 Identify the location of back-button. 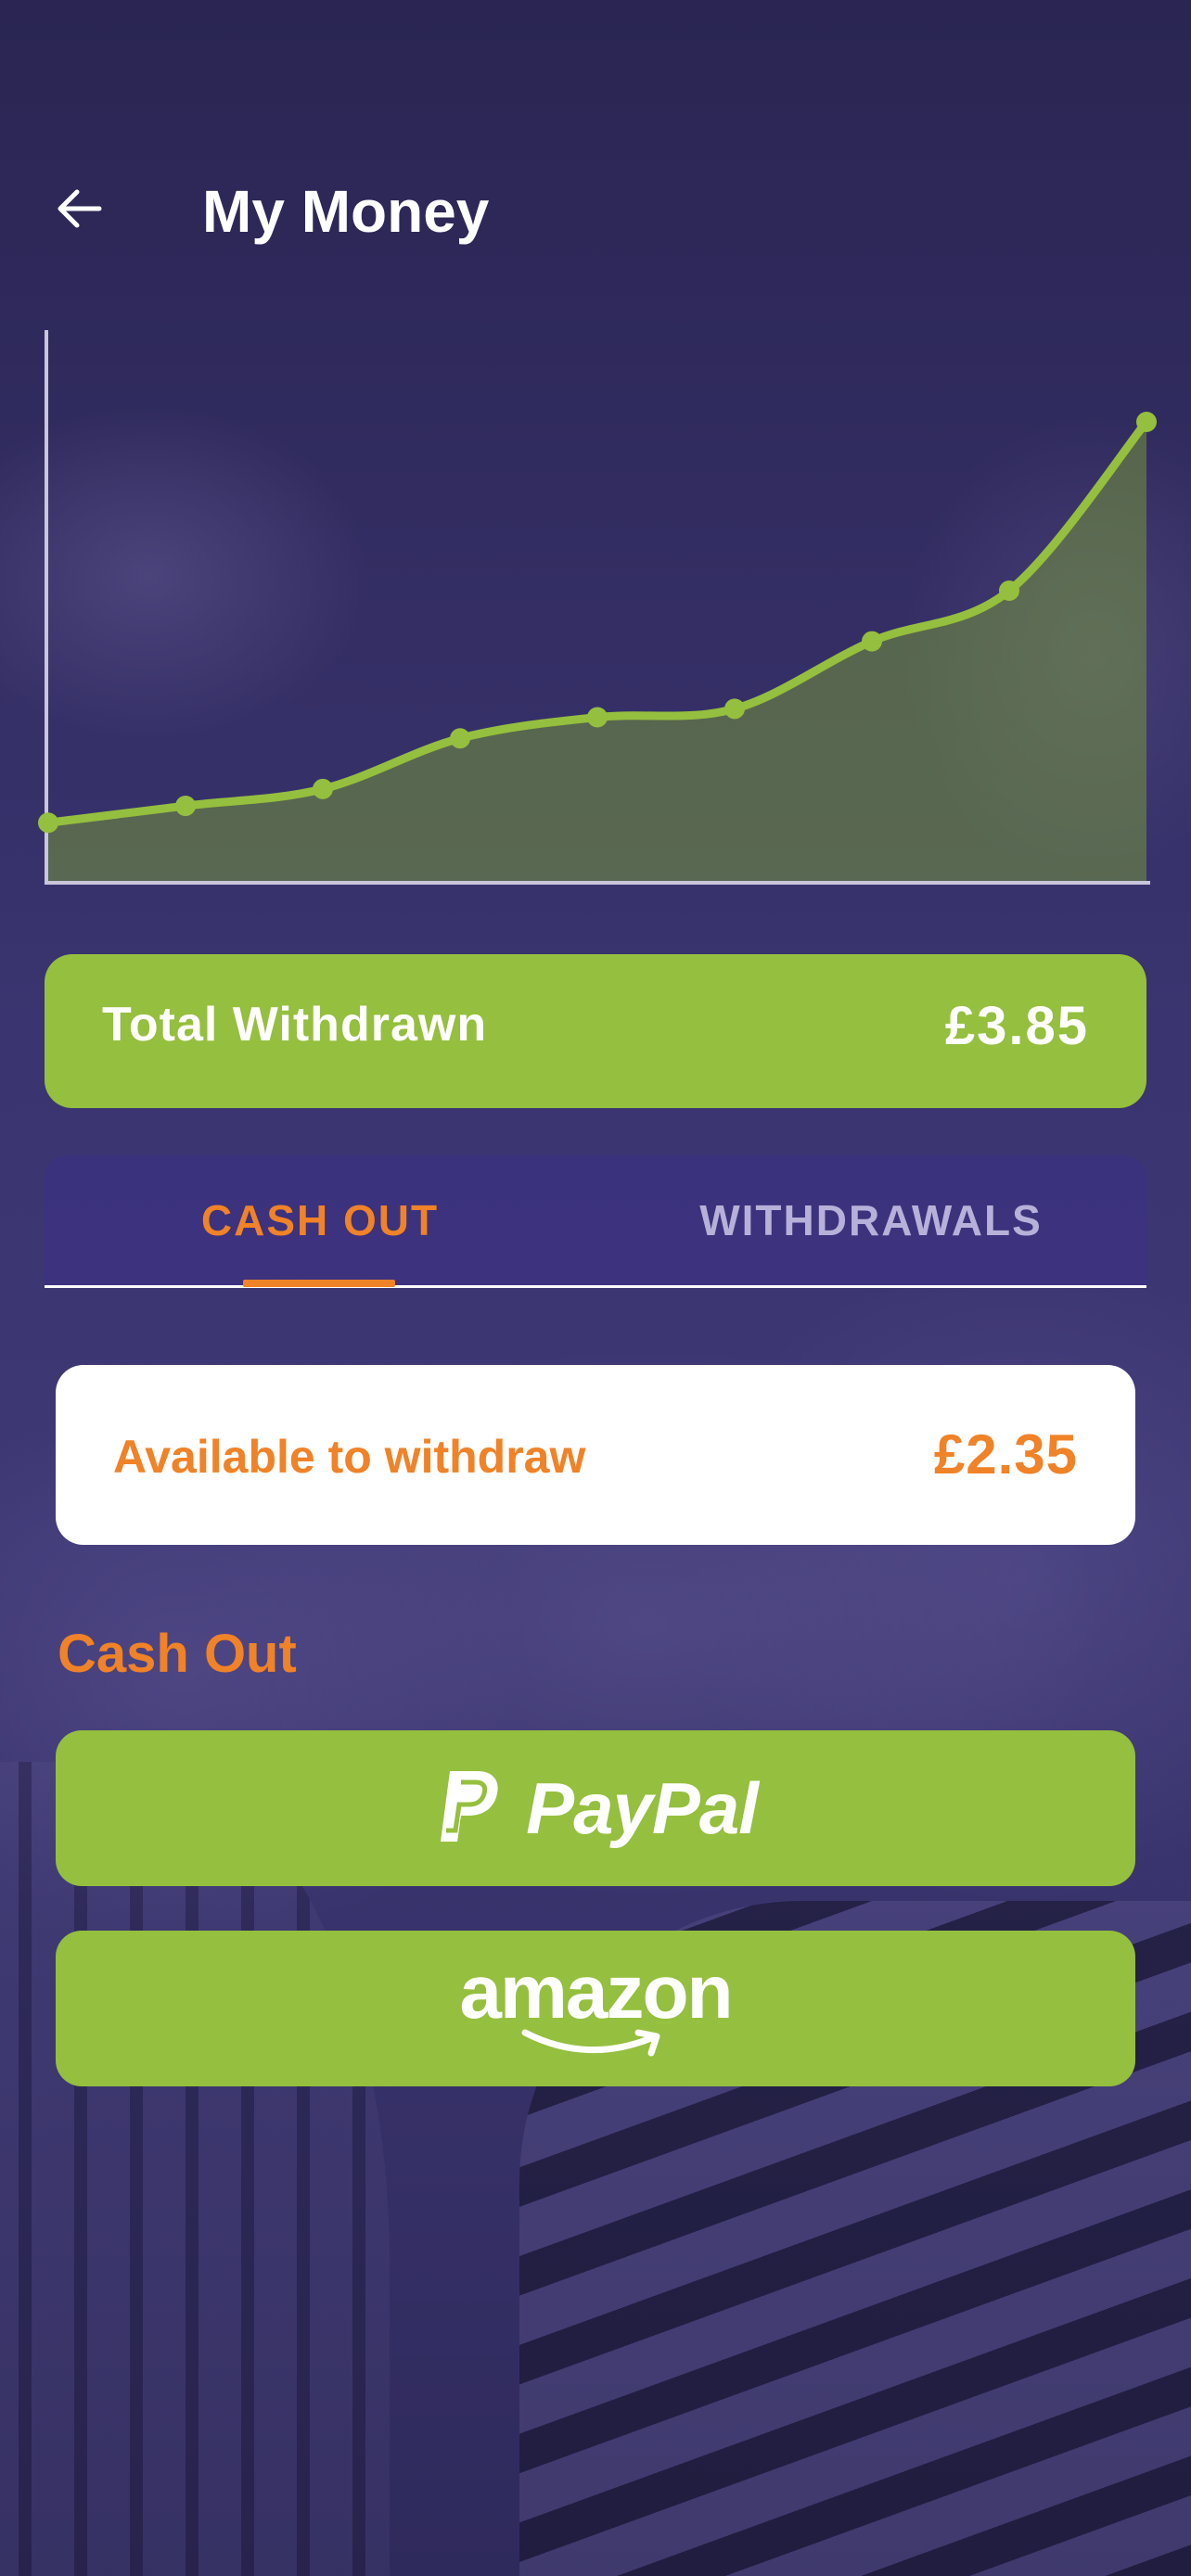
(79, 208).